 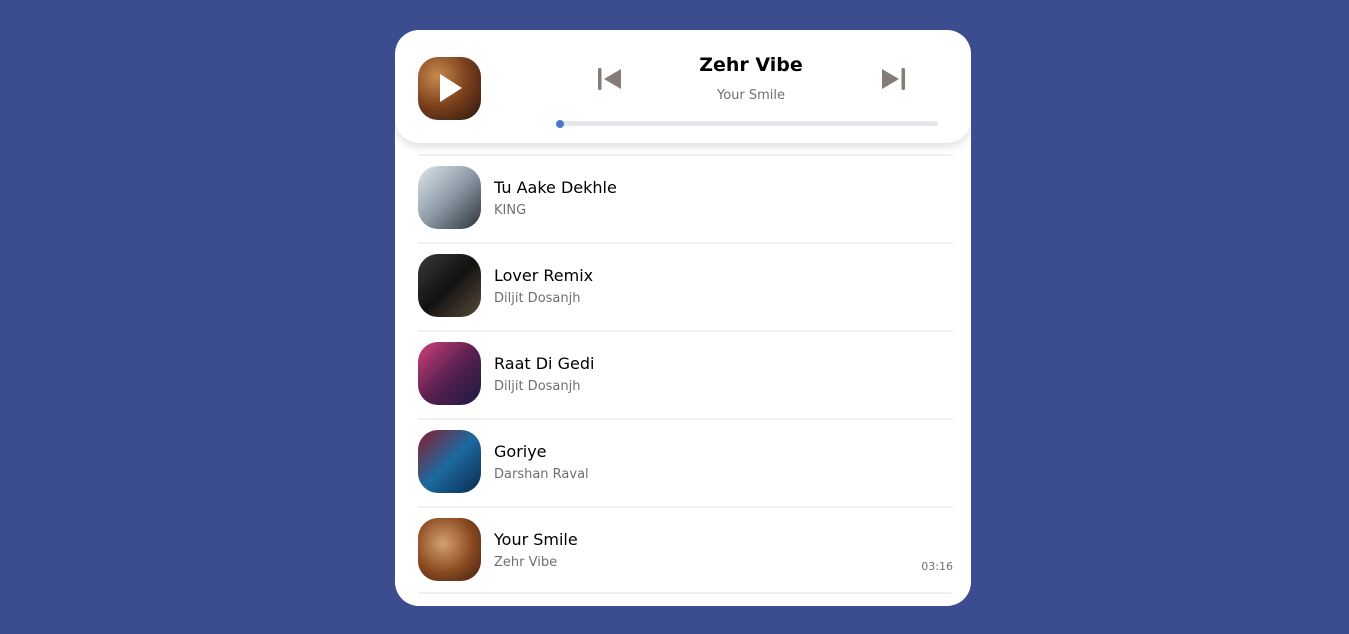 What do you see at coordinates (685, 462) in the screenshot?
I see `song-list-item: Goriye Darshan Raval` at bounding box center [685, 462].